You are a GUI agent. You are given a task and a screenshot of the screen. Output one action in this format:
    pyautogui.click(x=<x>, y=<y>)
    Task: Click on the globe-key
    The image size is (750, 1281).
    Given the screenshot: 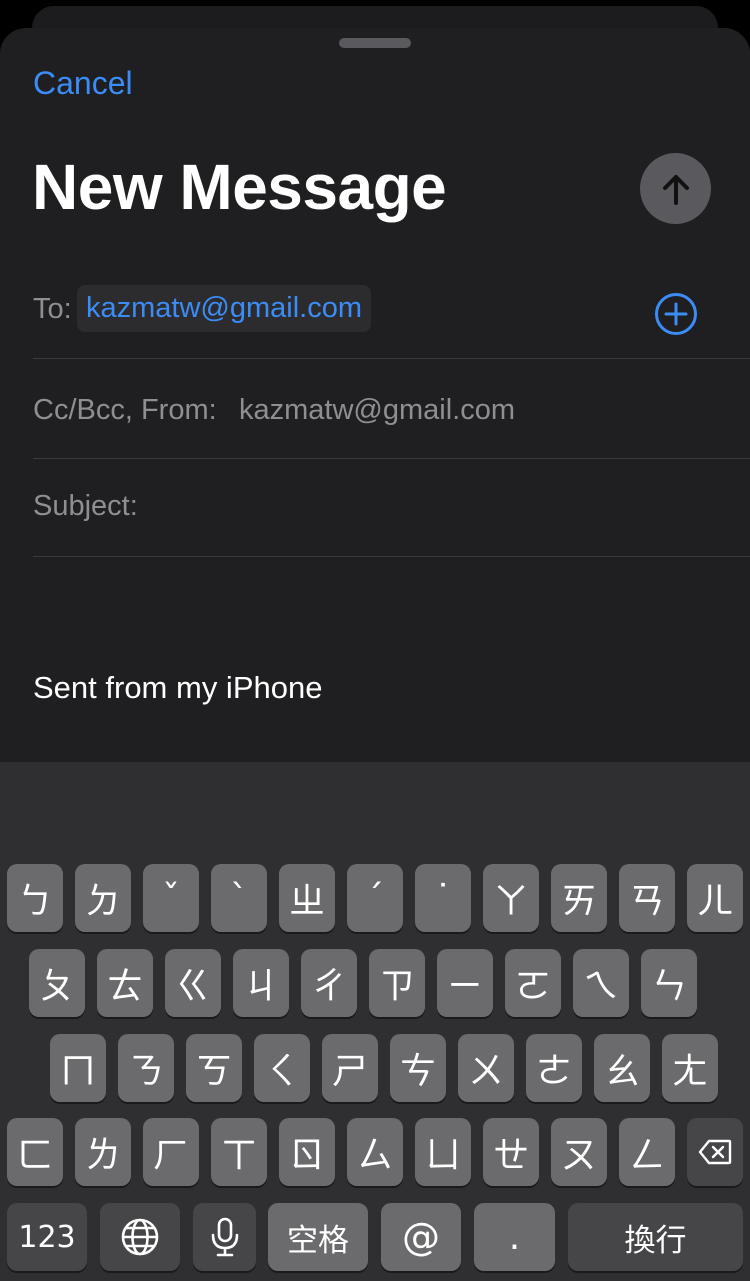 What is the action you would take?
    pyautogui.click(x=140, y=1237)
    